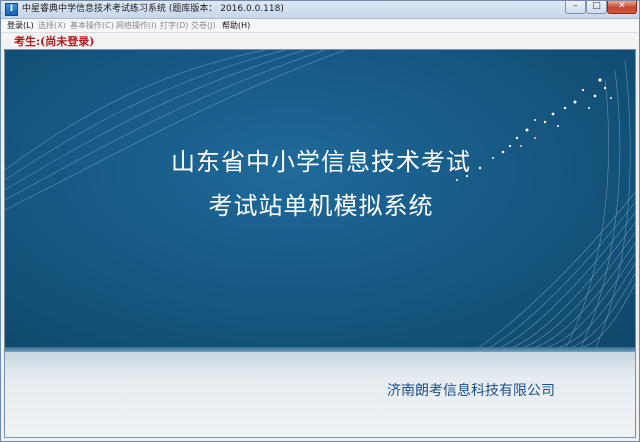 Image resolution: width=640 pixels, height=442 pixels. I want to click on menu-network-ops: 网络操作(I), so click(136, 25).